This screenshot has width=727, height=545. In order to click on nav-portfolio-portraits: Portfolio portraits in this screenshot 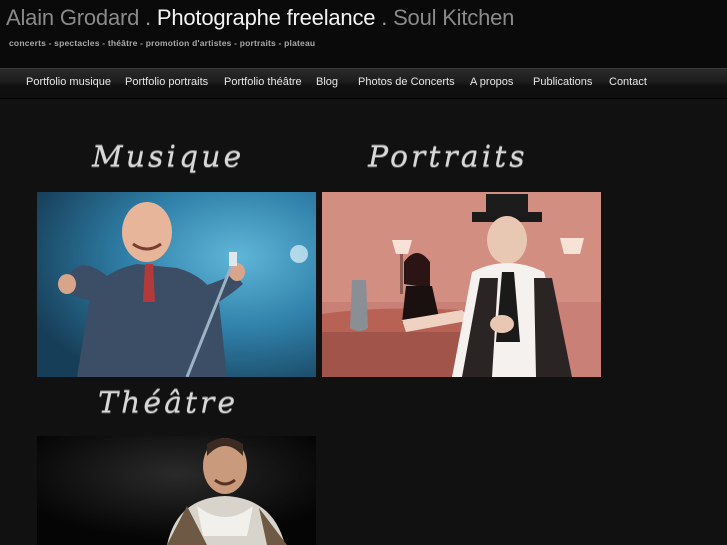, I will do `click(166, 83)`.